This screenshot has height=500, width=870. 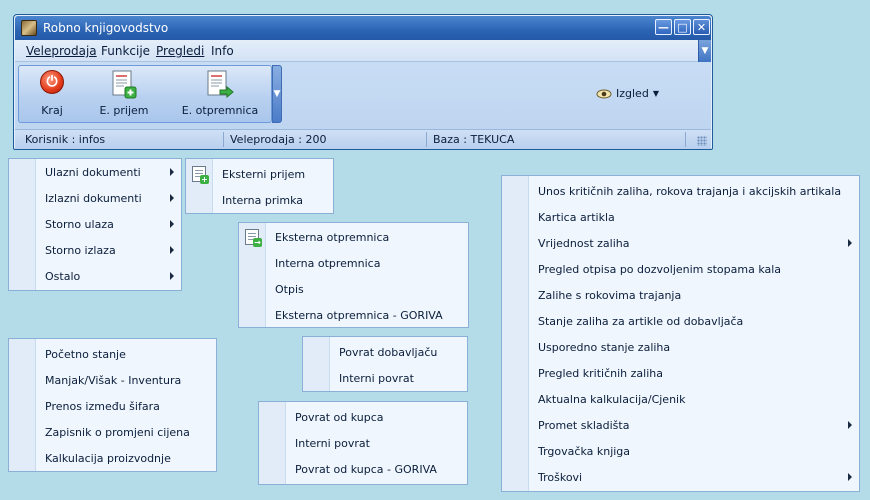 I want to click on menu-item-kartica-artikla: Kartica artikla, so click(x=680, y=217).